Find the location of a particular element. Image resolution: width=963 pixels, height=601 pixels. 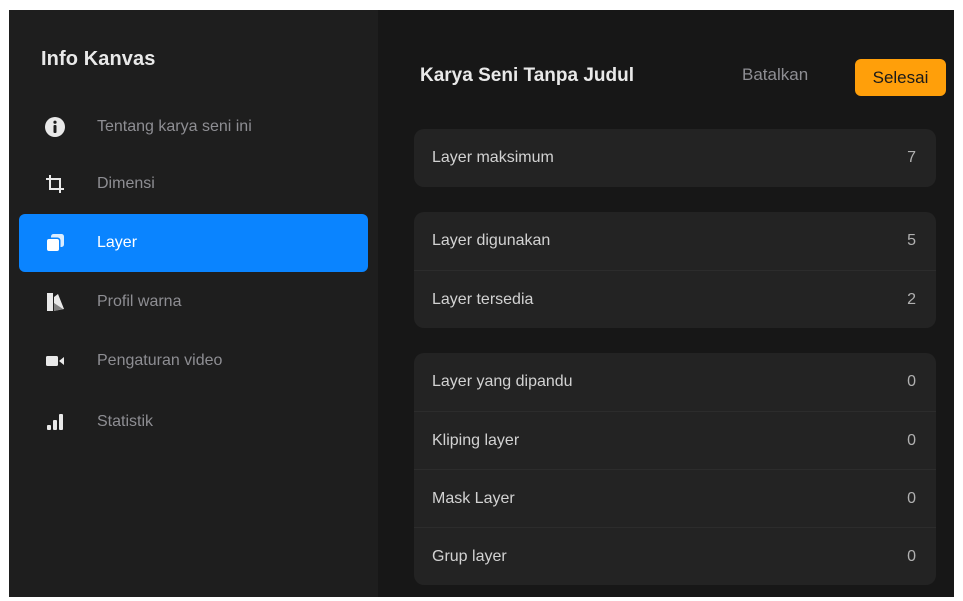

bar-chart-icon is located at coordinates (55, 422).